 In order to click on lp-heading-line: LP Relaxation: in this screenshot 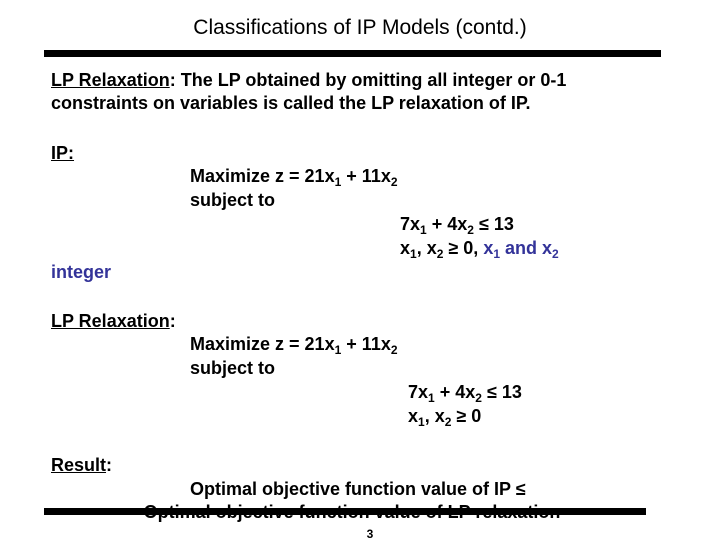, I will do `click(113, 321)`.